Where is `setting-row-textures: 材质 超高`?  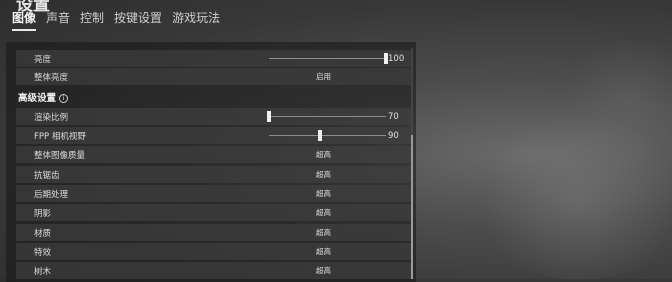 setting-row-textures: 材质 超高 is located at coordinates (213, 232).